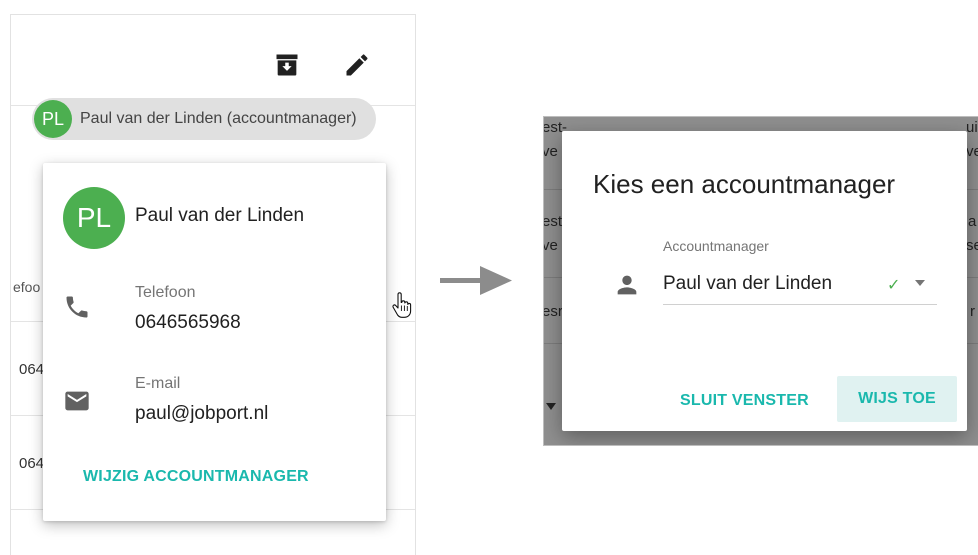 This screenshot has height=555, width=978. What do you see at coordinates (357, 65) in the screenshot?
I see `edit-icon` at bounding box center [357, 65].